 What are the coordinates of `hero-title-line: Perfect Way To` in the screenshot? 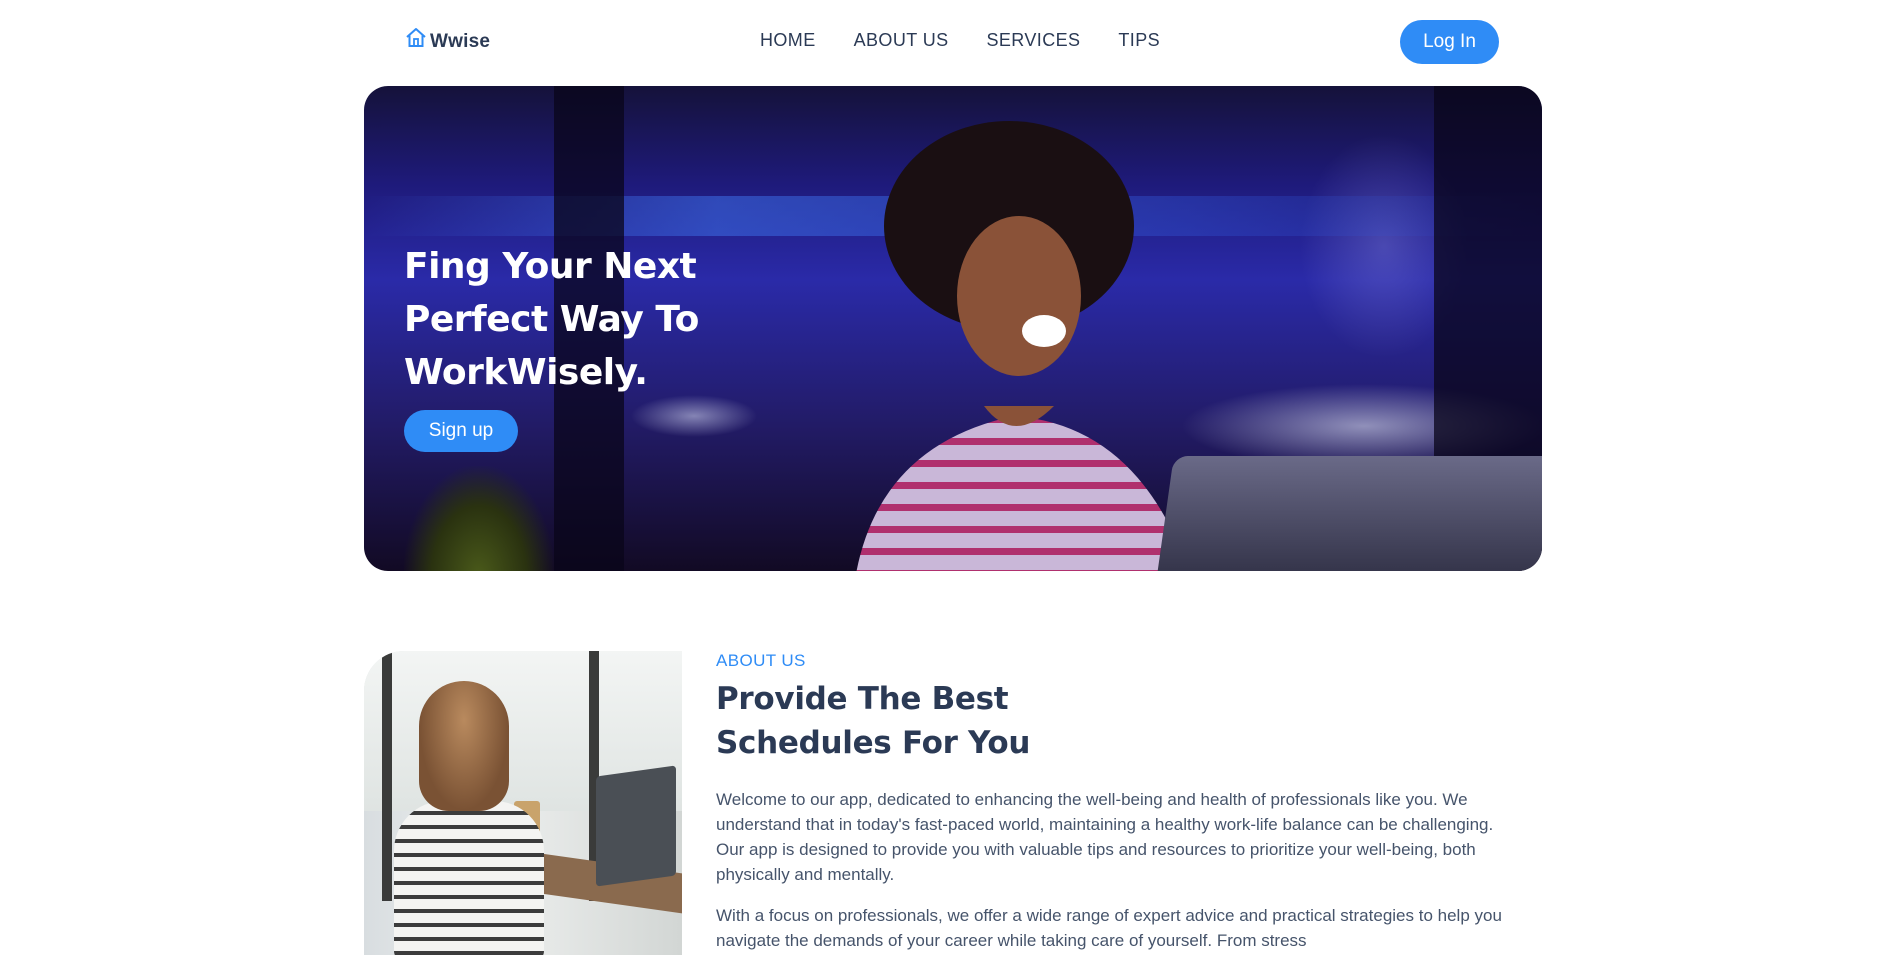 It's located at (551, 319).